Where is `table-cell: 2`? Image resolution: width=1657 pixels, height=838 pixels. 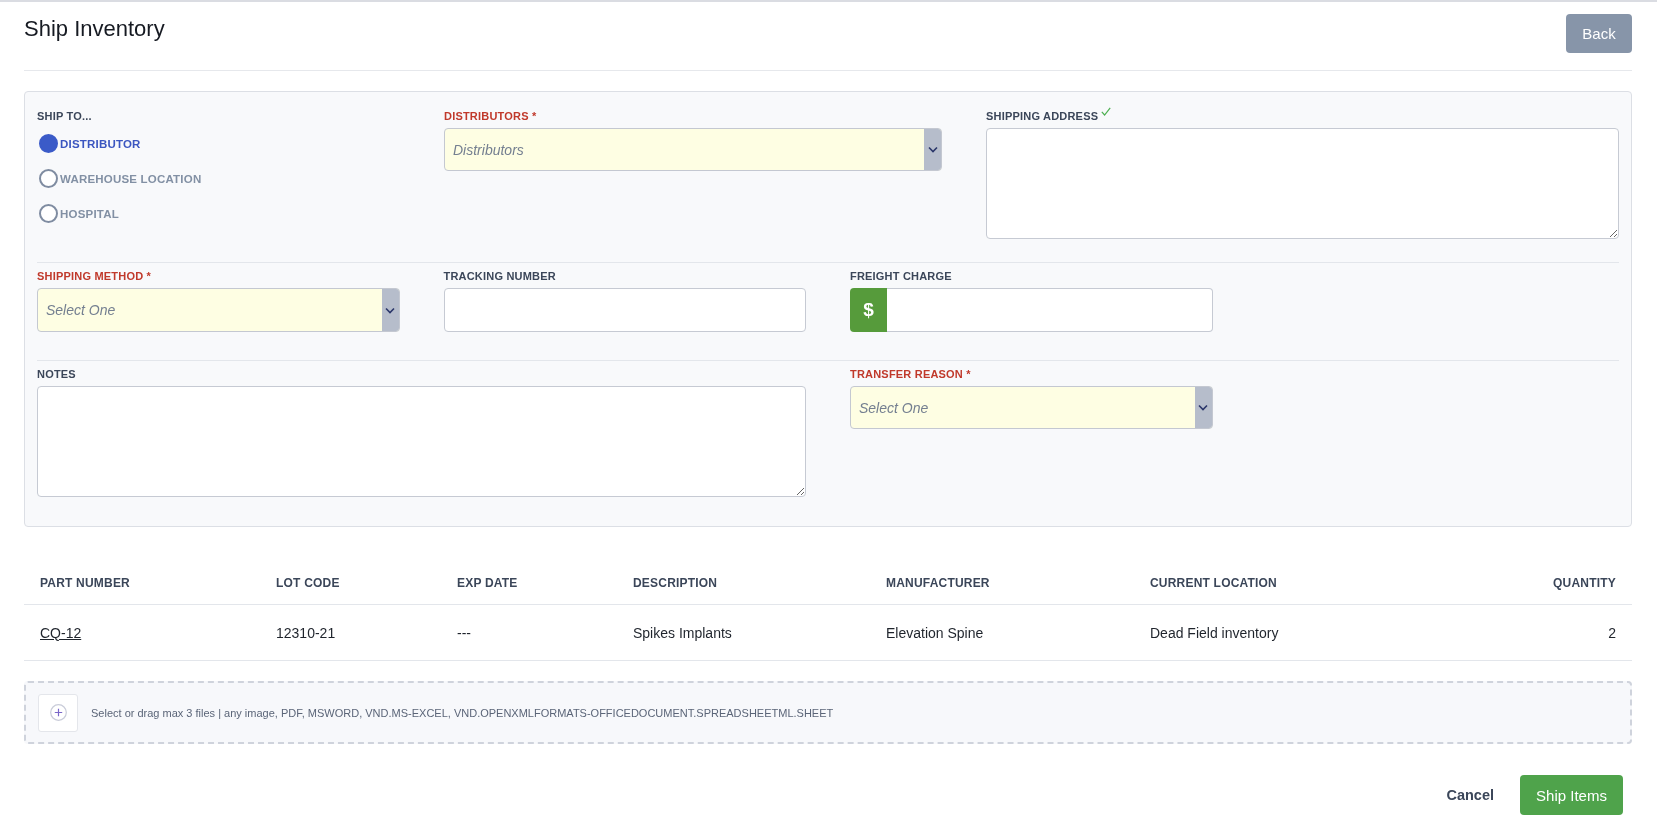 table-cell: 2 is located at coordinates (1612, 632).